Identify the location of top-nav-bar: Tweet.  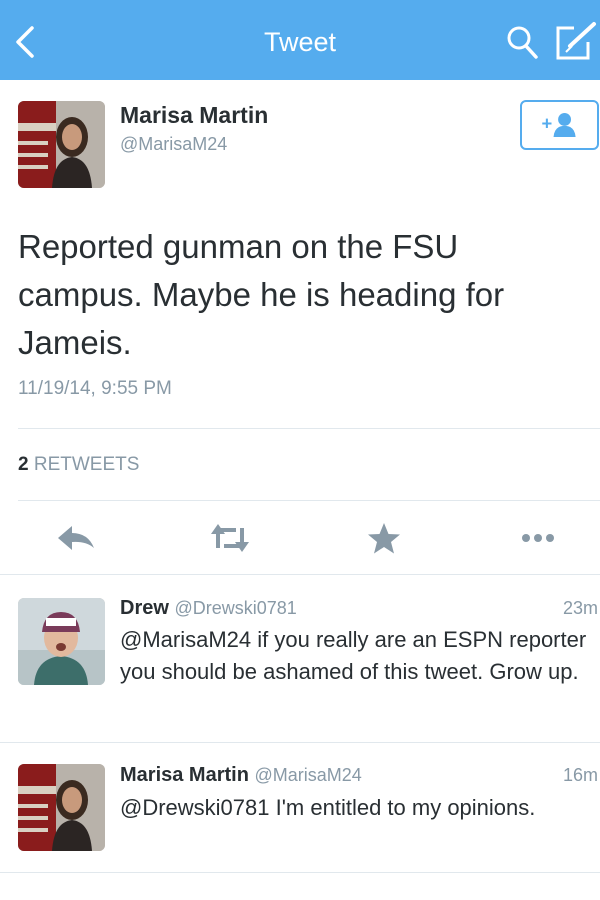
(300, 40).